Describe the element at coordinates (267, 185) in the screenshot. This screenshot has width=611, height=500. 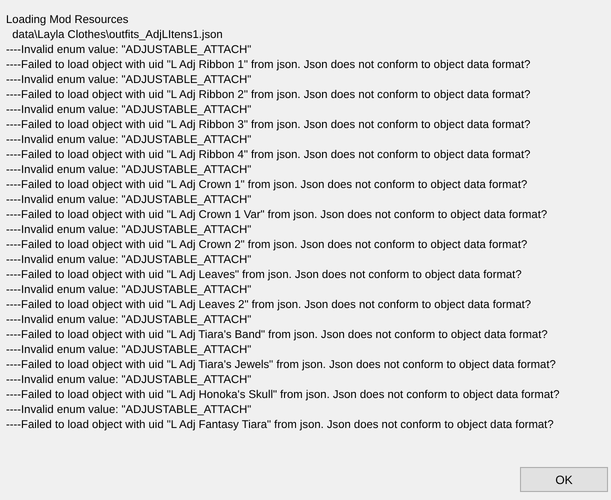
I see `message-line: ----Failed to load object with uid "L Adj Crown 1" from json. Json does not conform to object data format?` at that location.